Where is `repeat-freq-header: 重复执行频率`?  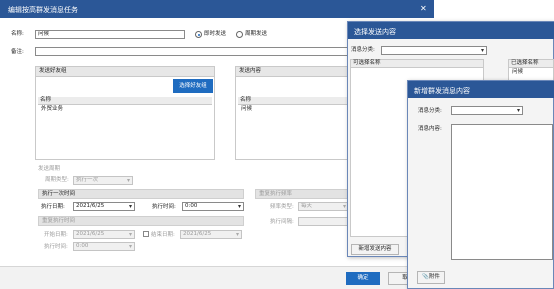
repeat-freq-header: 重复执行频率 is located at coordinates (302, 194).